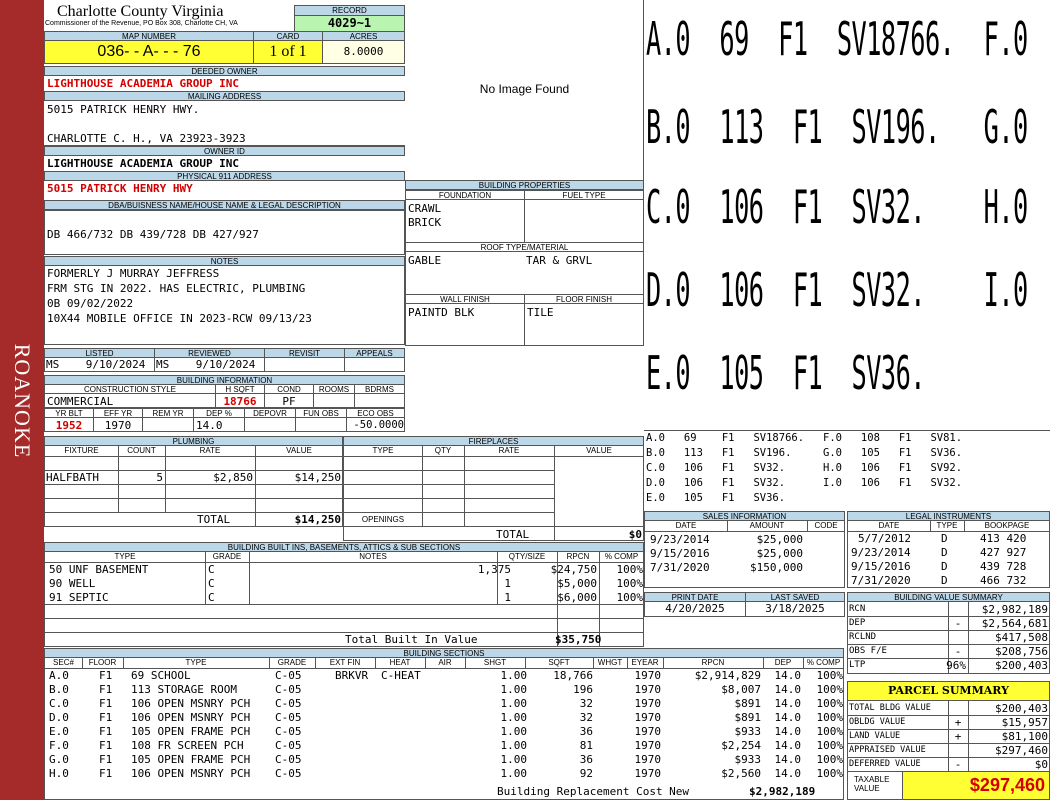 Image resolution: width=1050 pixels, height=800 pixels. Describe the element at coordinates (748, 759) in the screenshot. I see `section-rpcn: $933` at that location.